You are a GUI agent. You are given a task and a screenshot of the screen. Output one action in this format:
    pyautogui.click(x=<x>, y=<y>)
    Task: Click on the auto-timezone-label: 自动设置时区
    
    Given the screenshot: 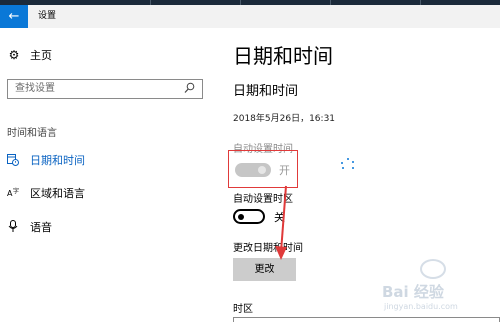 What is the action you would take?
    pyautogui.click(x=263, y=199)
    